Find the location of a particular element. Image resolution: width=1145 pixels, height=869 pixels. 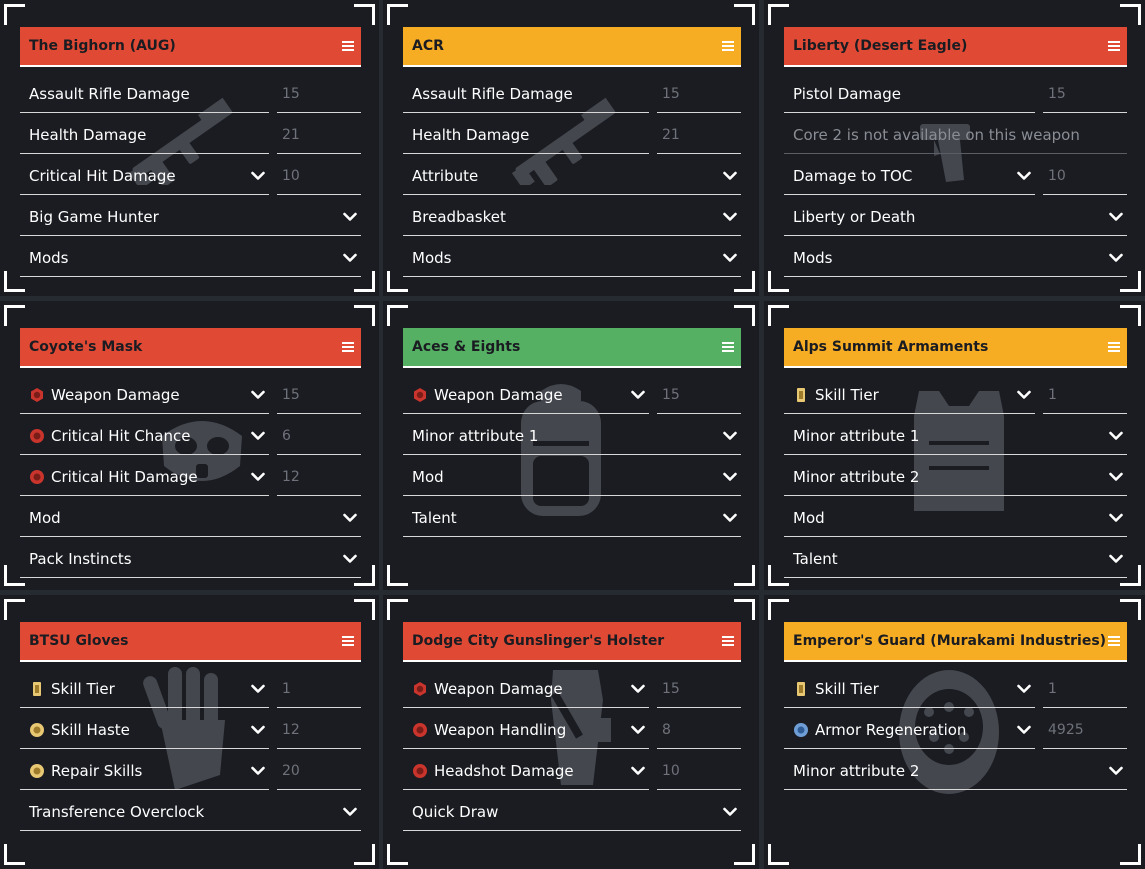

attribute-select: Big Game Hunter is located at coordinates (190, 217).